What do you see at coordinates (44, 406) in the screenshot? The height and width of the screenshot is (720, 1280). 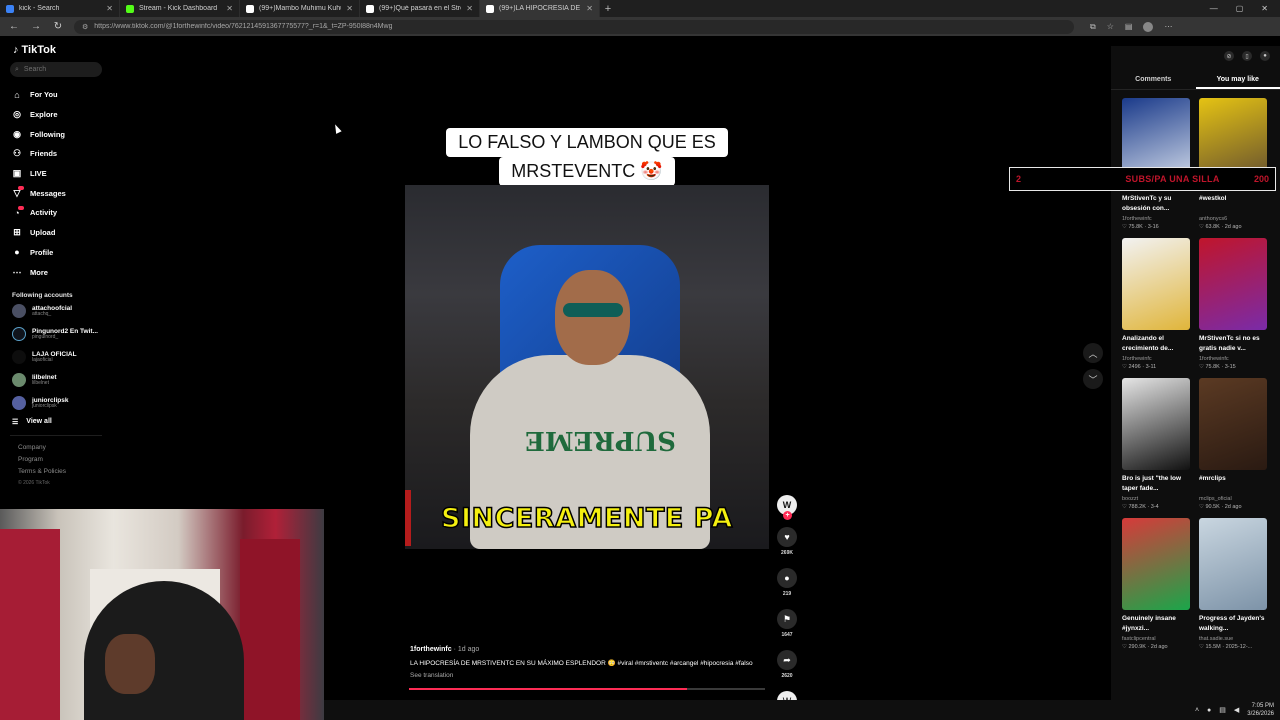 I see `account-handle: juniorclipsk` at bounding box center [44, 406].